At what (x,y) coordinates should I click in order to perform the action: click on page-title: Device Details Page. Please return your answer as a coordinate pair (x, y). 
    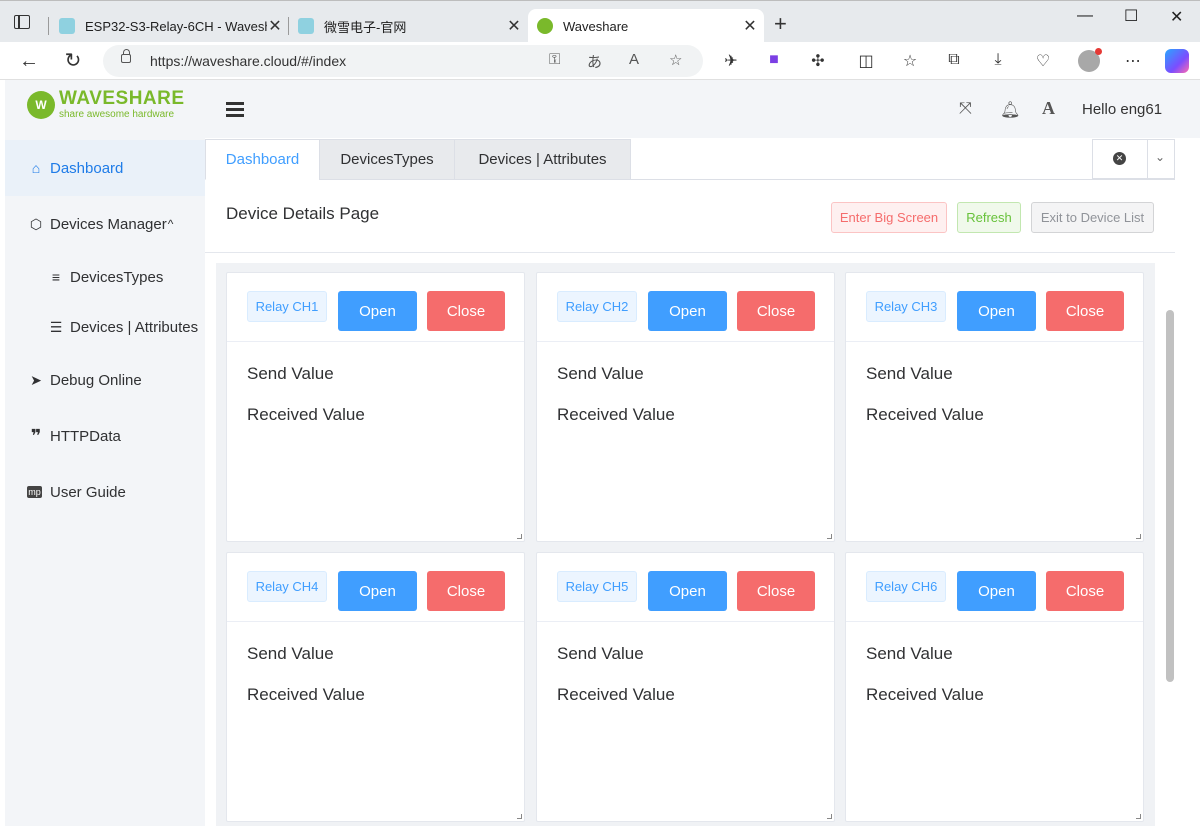
    Looking at the image, I should click on (303, 213).